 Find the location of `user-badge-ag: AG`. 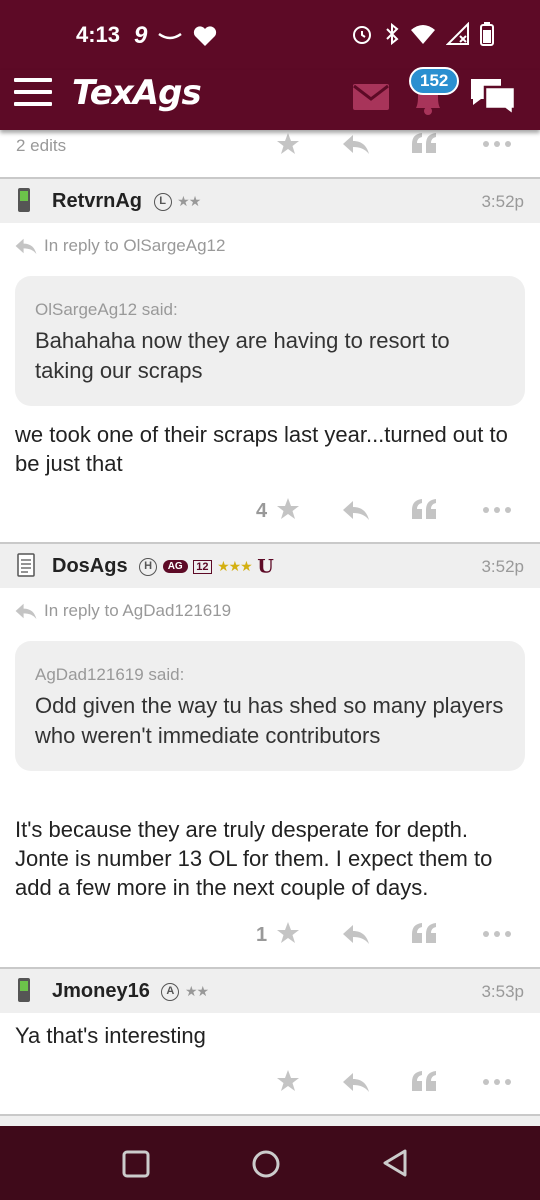

user-badge-ag: AG is located at coordinates (175, 567).